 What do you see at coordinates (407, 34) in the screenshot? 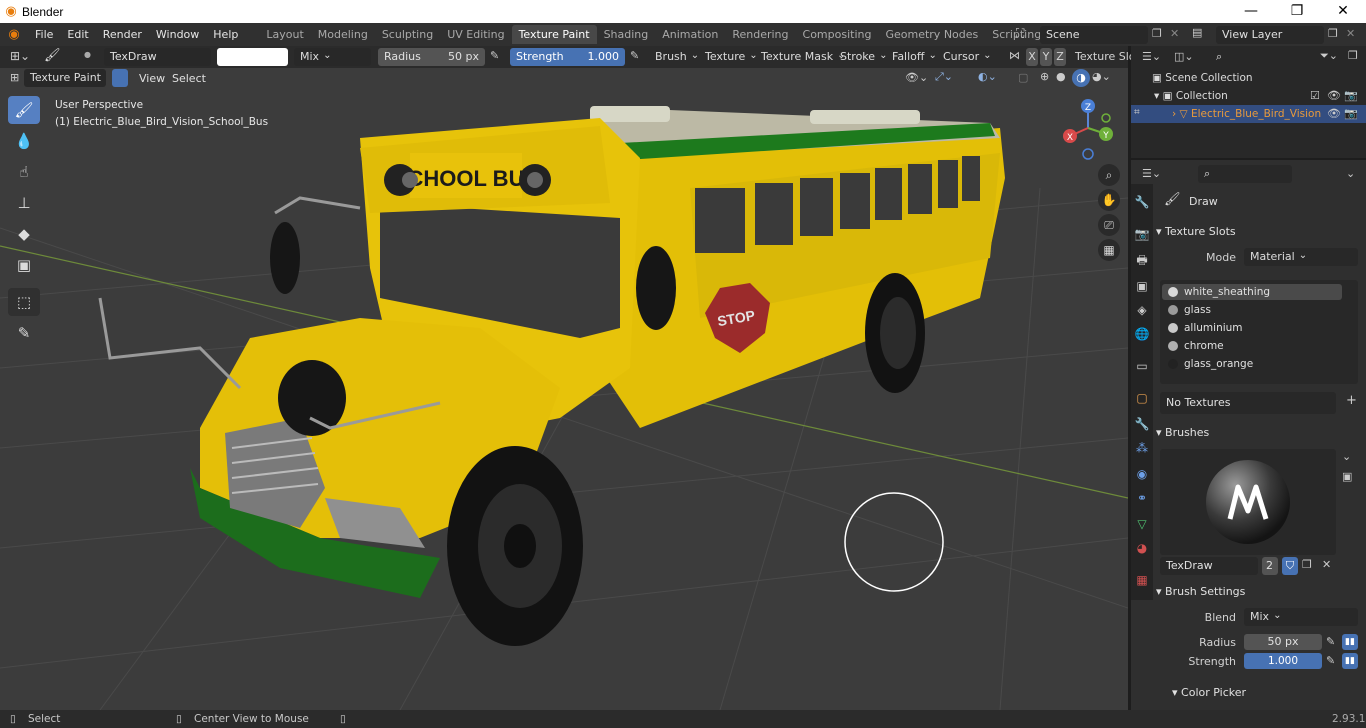
I see `tab-sculpting: Sculpting` at bounding box center [407, 34].